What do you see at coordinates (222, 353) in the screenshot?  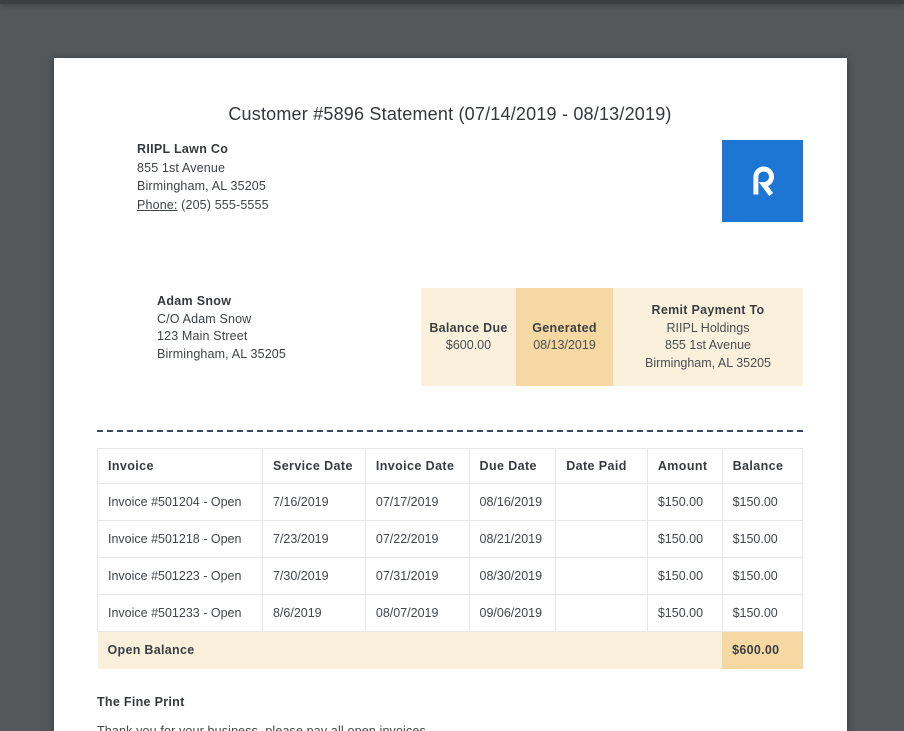 I see `customer-address-line-2: Birmingham, AL 35205` at bounding box center [222, 353].